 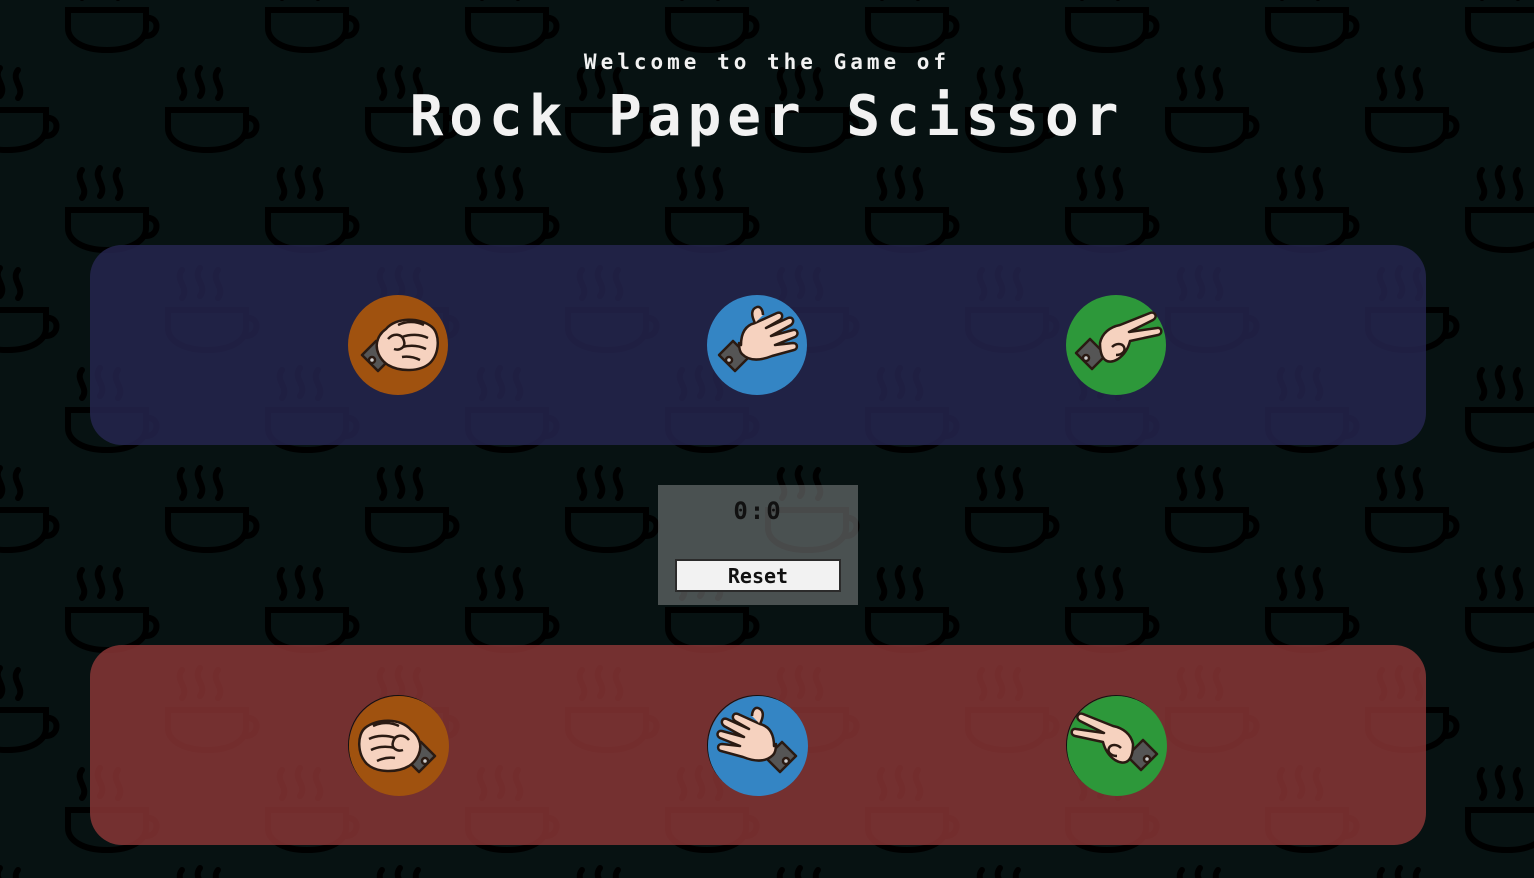 What do you see at coordinates (758, 511) in the screenshot?
I see `score-display: 0:0` at bounding box center [758, 511].